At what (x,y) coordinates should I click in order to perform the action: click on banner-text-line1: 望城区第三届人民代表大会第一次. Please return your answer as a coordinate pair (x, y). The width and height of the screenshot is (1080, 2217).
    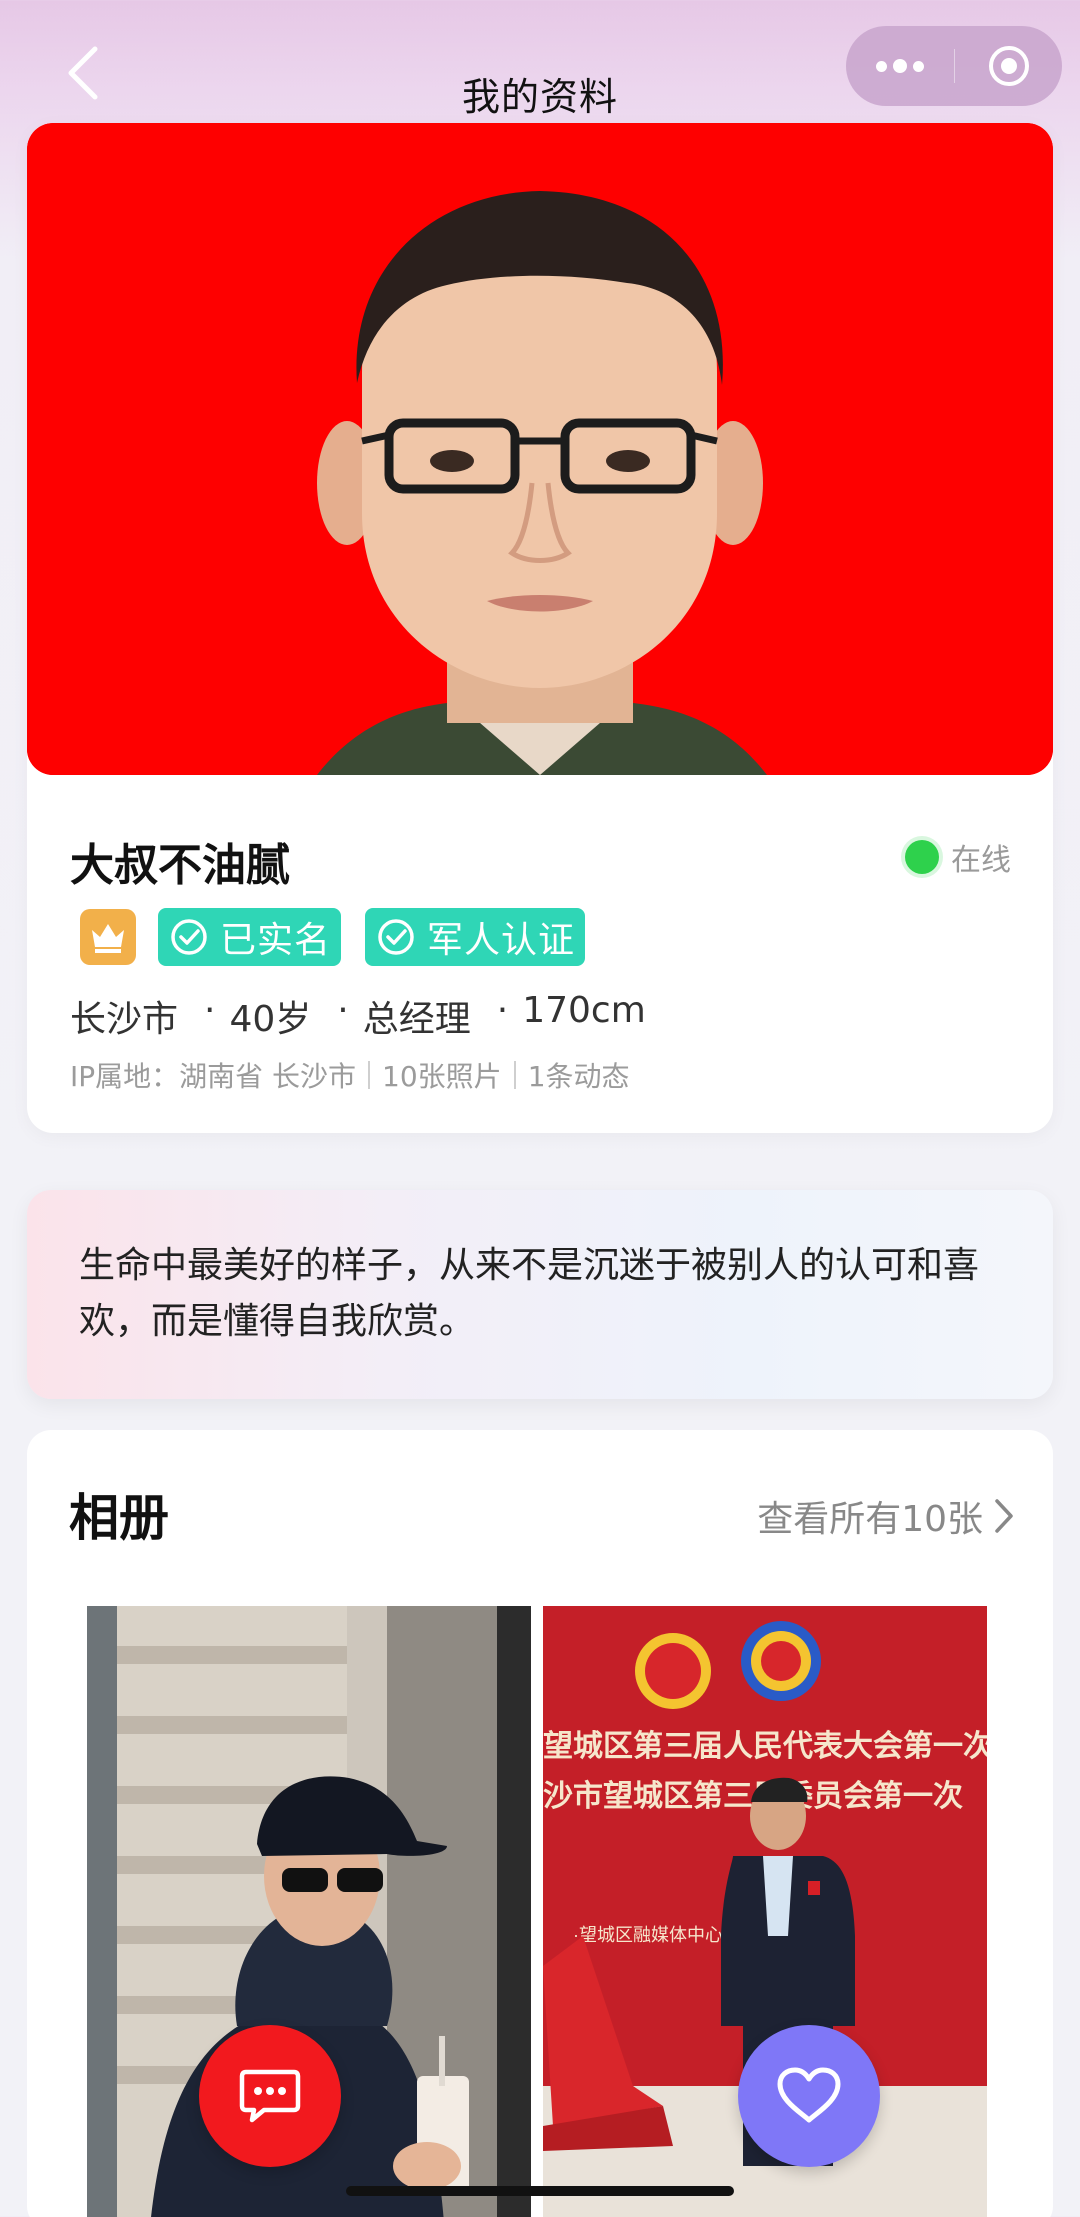
    Looking at the image, I should click on (765, 1746).